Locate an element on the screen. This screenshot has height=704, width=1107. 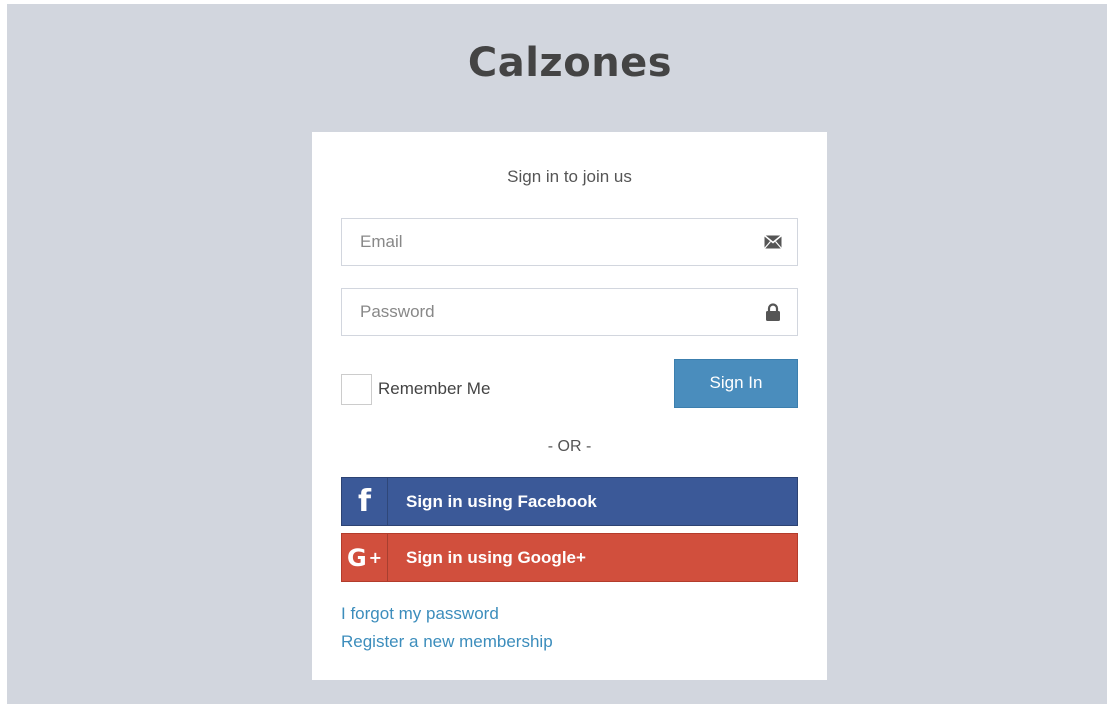
facebook-signin-button: f Sign in using Facebook is located at coordinates (569, 501).